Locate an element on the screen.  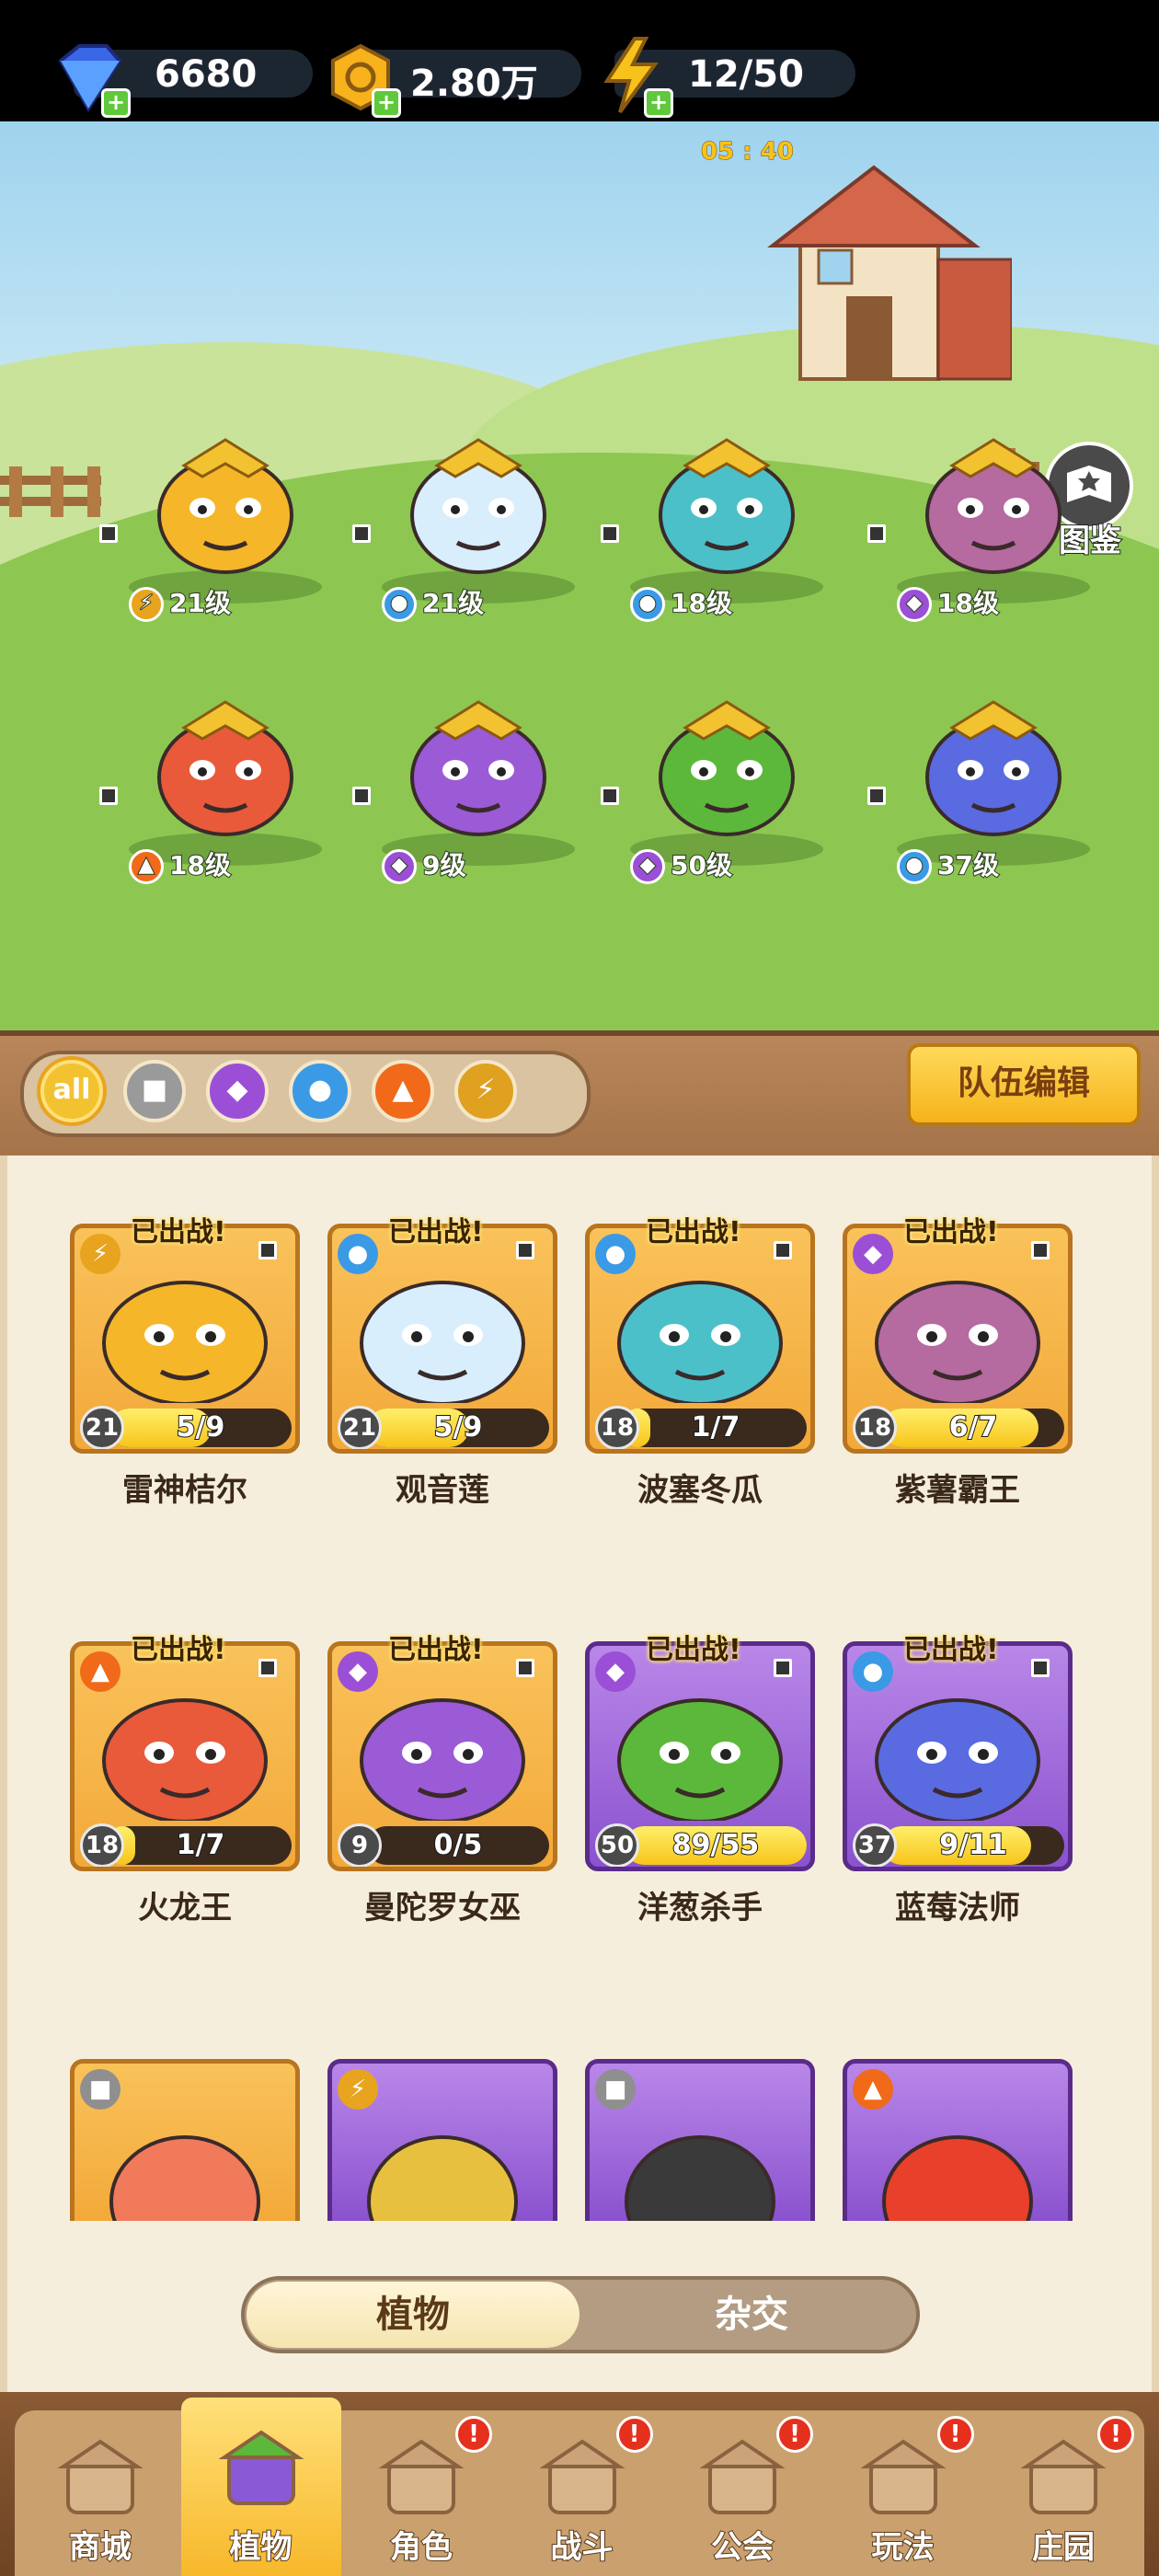
plant-card: ● 5/9 21 is located at coordinates (442, 1339).